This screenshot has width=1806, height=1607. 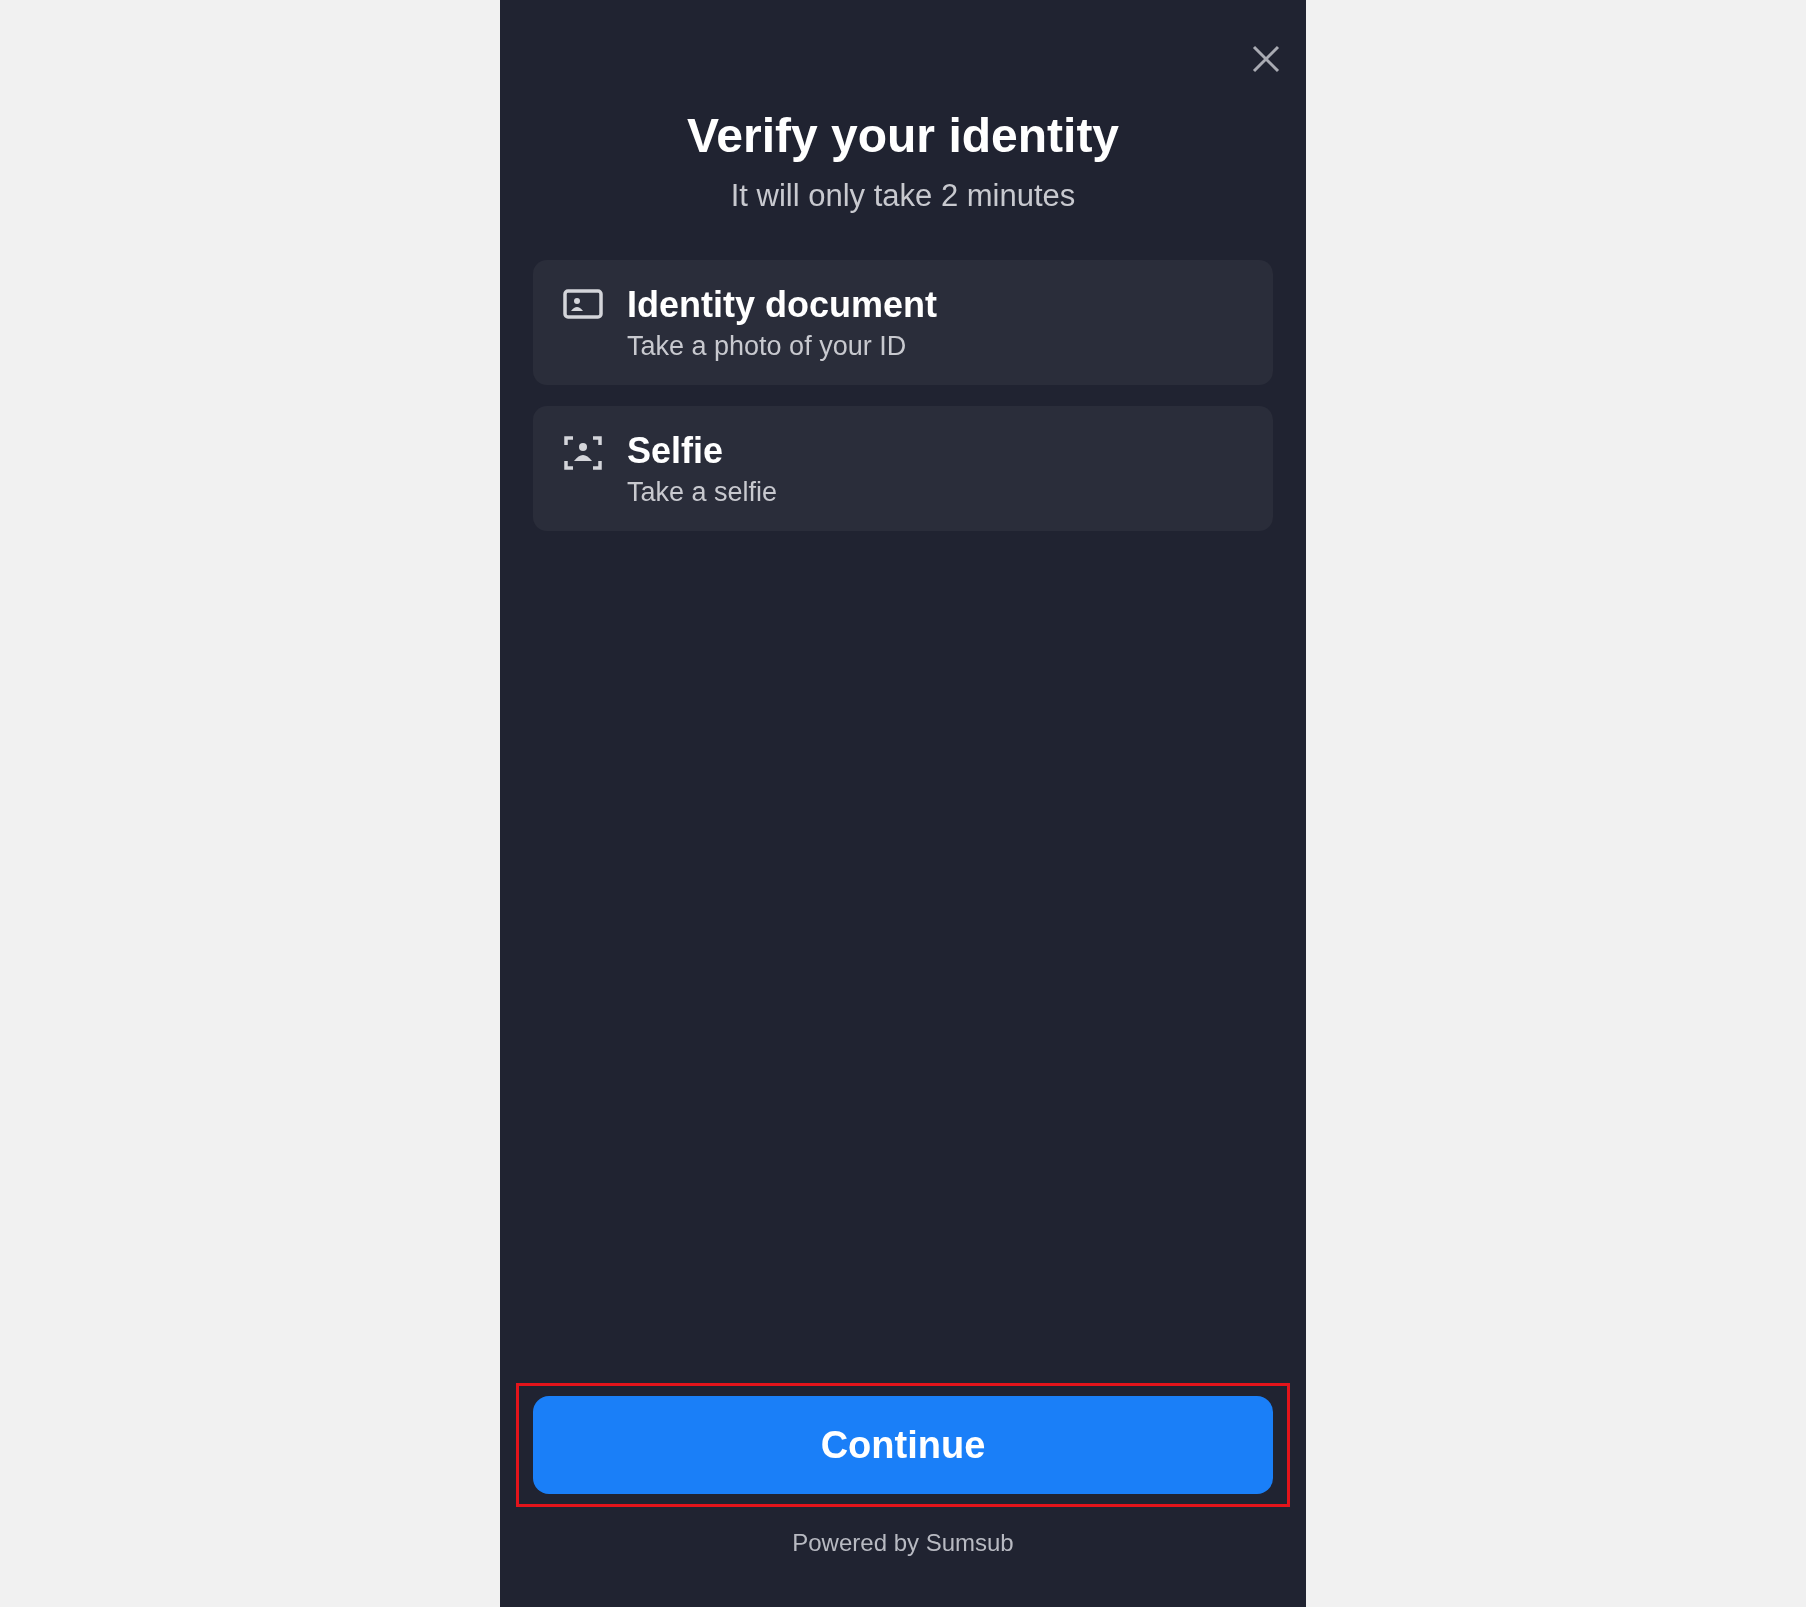 I want to click on step-card: Identity document Take a photo of your ID, so click(x=903, y=322).